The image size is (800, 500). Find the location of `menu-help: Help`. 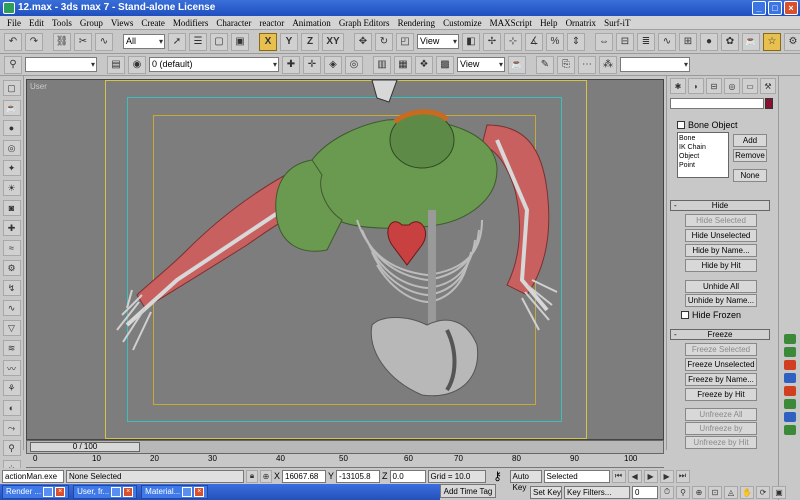

menu-help: Help is located at coordinates (549, 23).